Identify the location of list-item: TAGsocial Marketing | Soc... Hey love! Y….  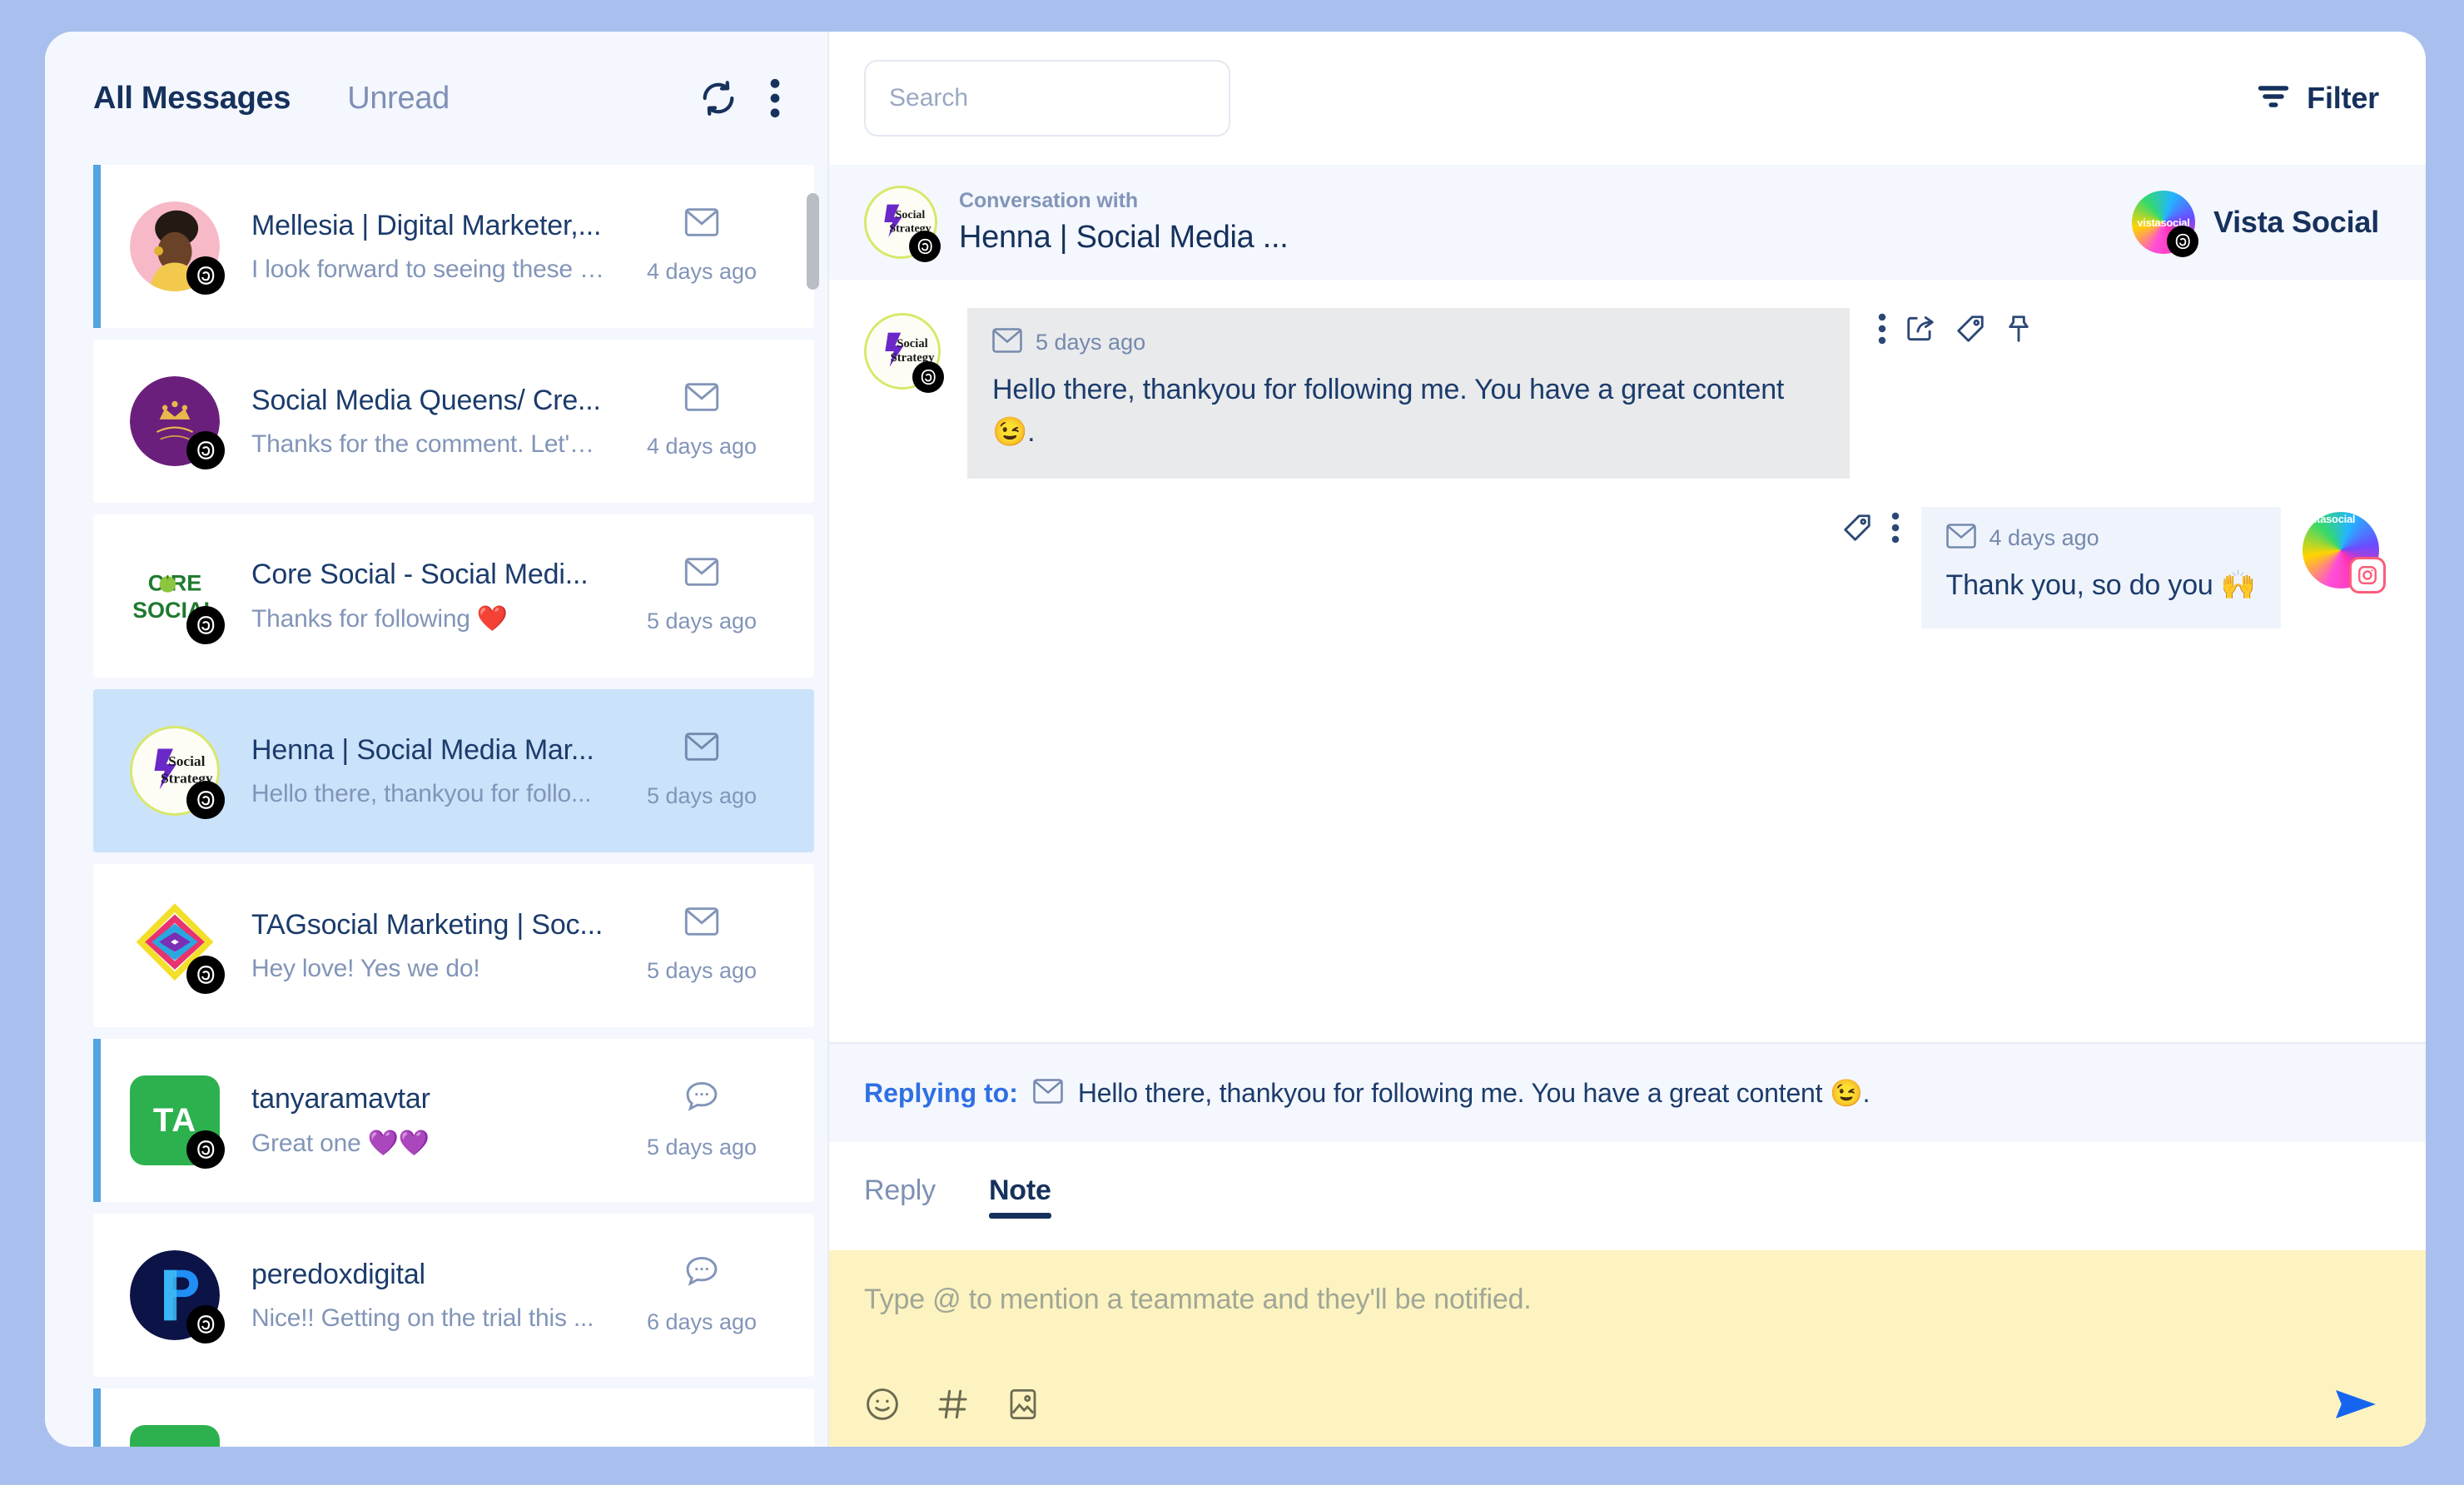
(453, 945).